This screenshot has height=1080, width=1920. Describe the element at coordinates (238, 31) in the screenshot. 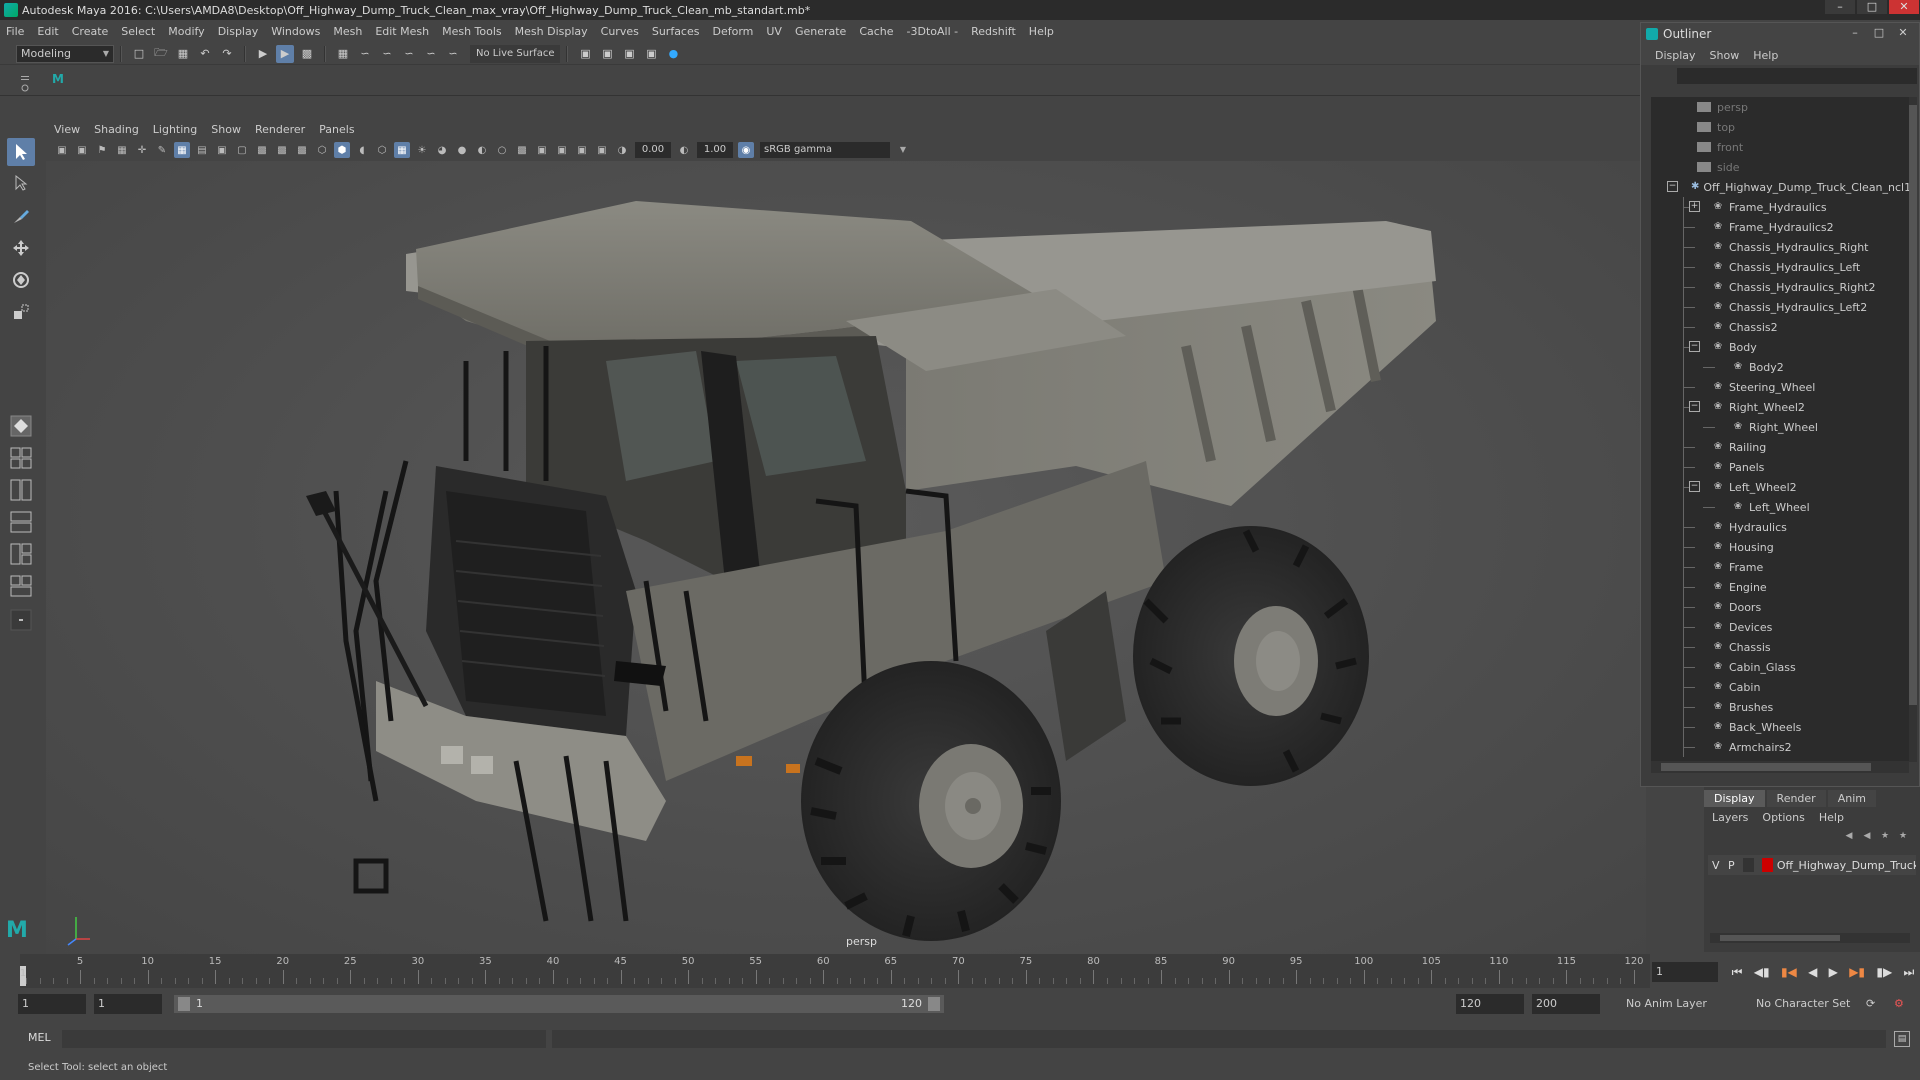

I see `menu-display: Display` at that location.